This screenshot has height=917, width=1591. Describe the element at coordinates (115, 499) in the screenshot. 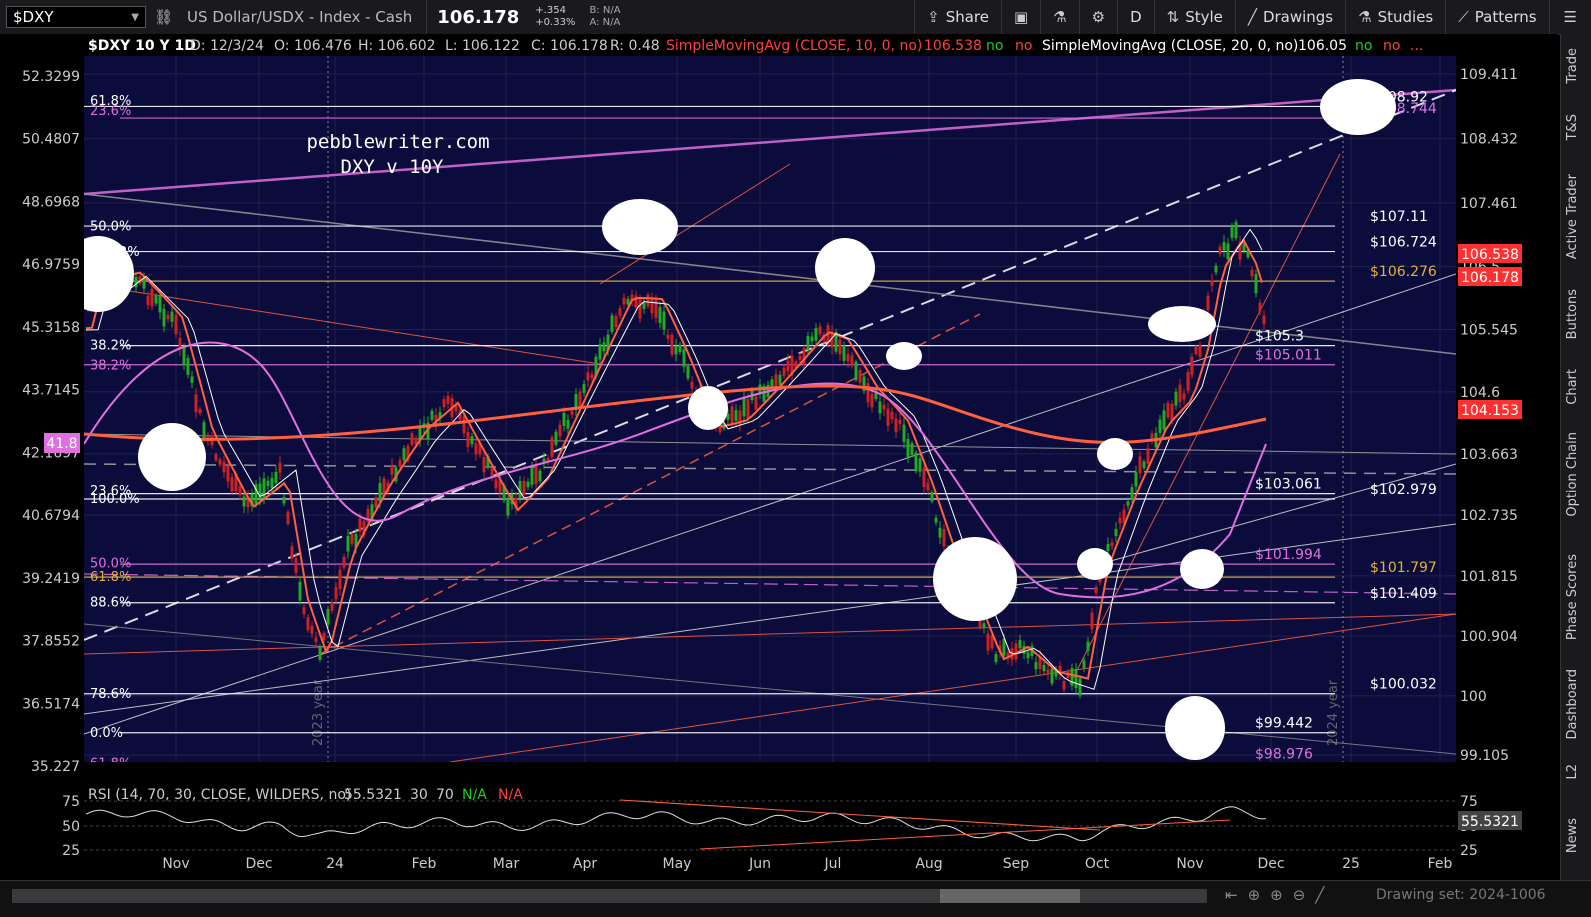

I see `fib-label: 100.0%` at that location.